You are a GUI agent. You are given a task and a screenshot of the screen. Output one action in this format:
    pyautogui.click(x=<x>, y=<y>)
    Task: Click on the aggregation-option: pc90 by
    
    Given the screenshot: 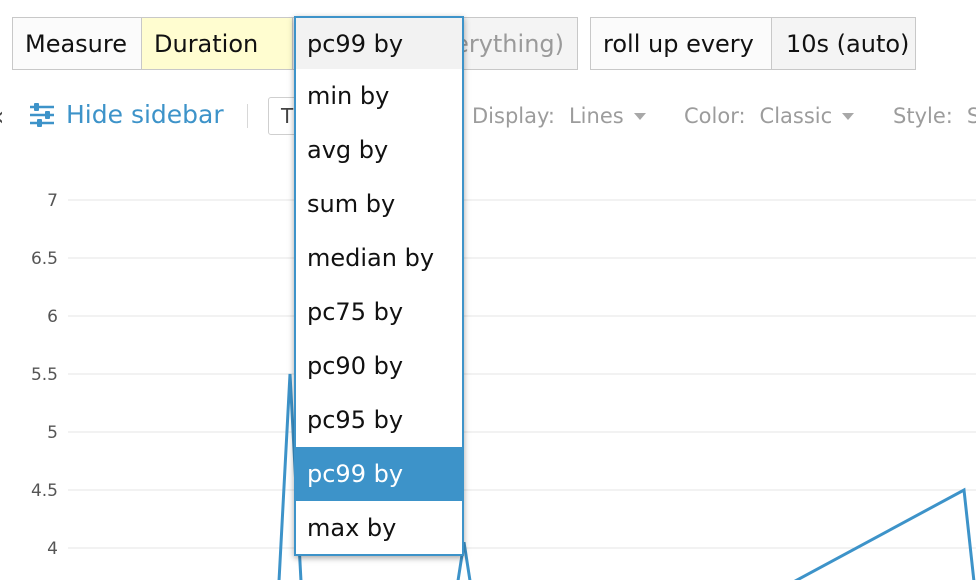 What is the action you would take?
    pyautogui.click(x=379, y=366)
    